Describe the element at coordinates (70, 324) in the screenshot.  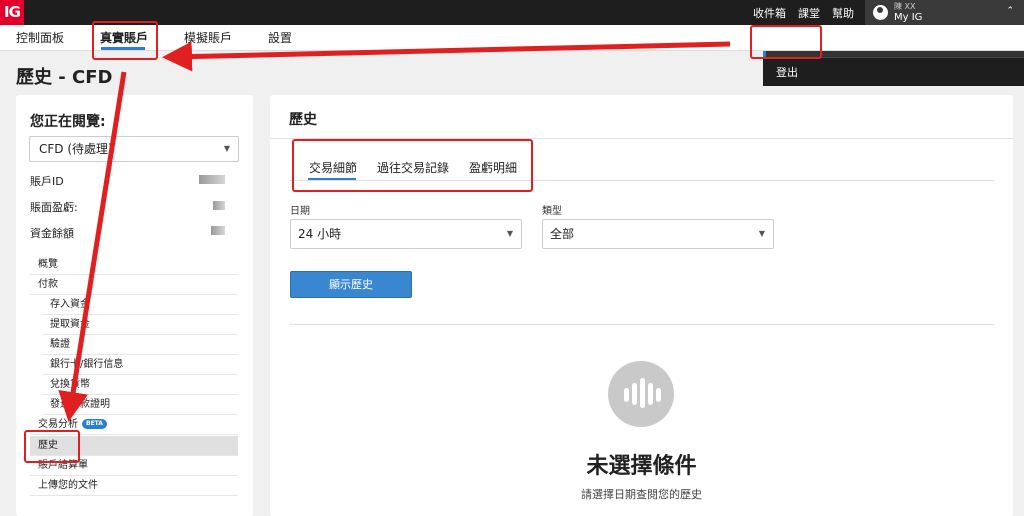
I see `sidebar-item-label: 提取資金` at that location.